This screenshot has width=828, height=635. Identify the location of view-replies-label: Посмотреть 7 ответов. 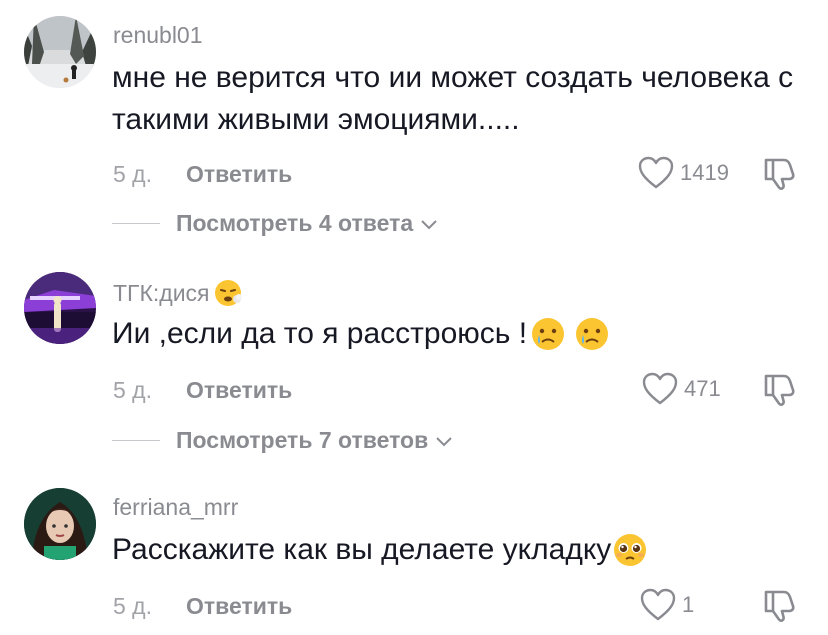
(302, 440).